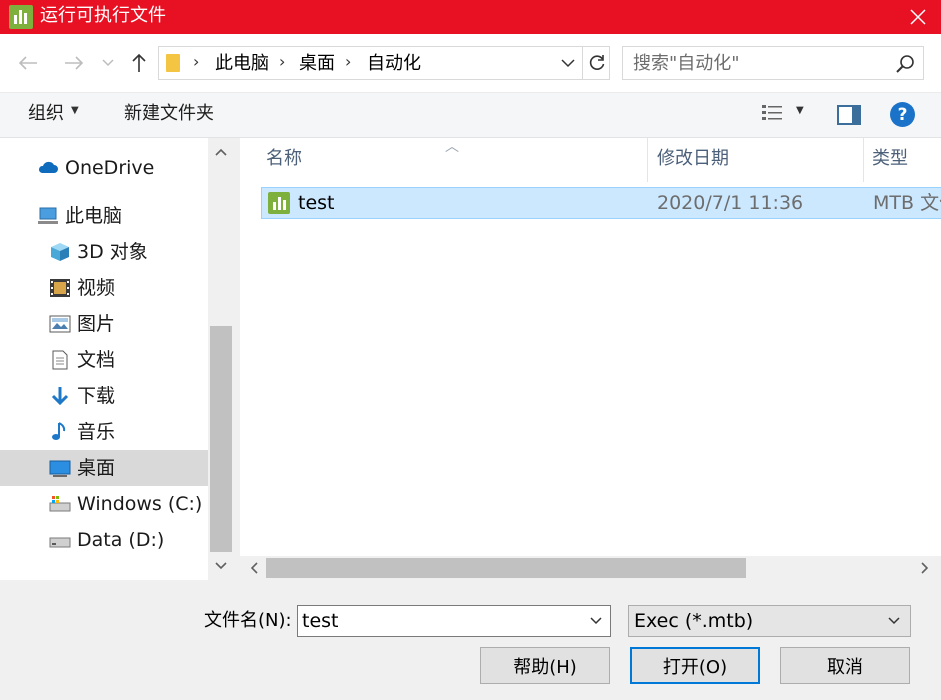 Image resolution: width=941 pixels, height=700 pixels. What do you see at coordinates (905, 64) in the screenshot?
I see `search-icon` at bounding box center [905, 64].